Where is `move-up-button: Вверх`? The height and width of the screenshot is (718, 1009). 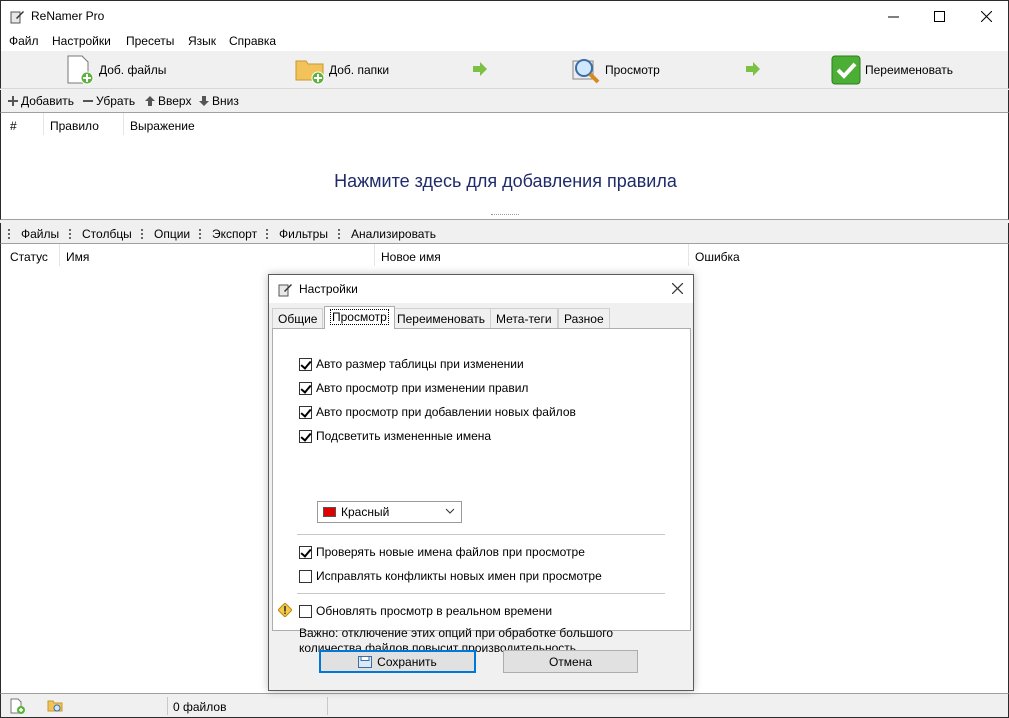
move-up-button: Вверх is located at coordinates (168, 101).